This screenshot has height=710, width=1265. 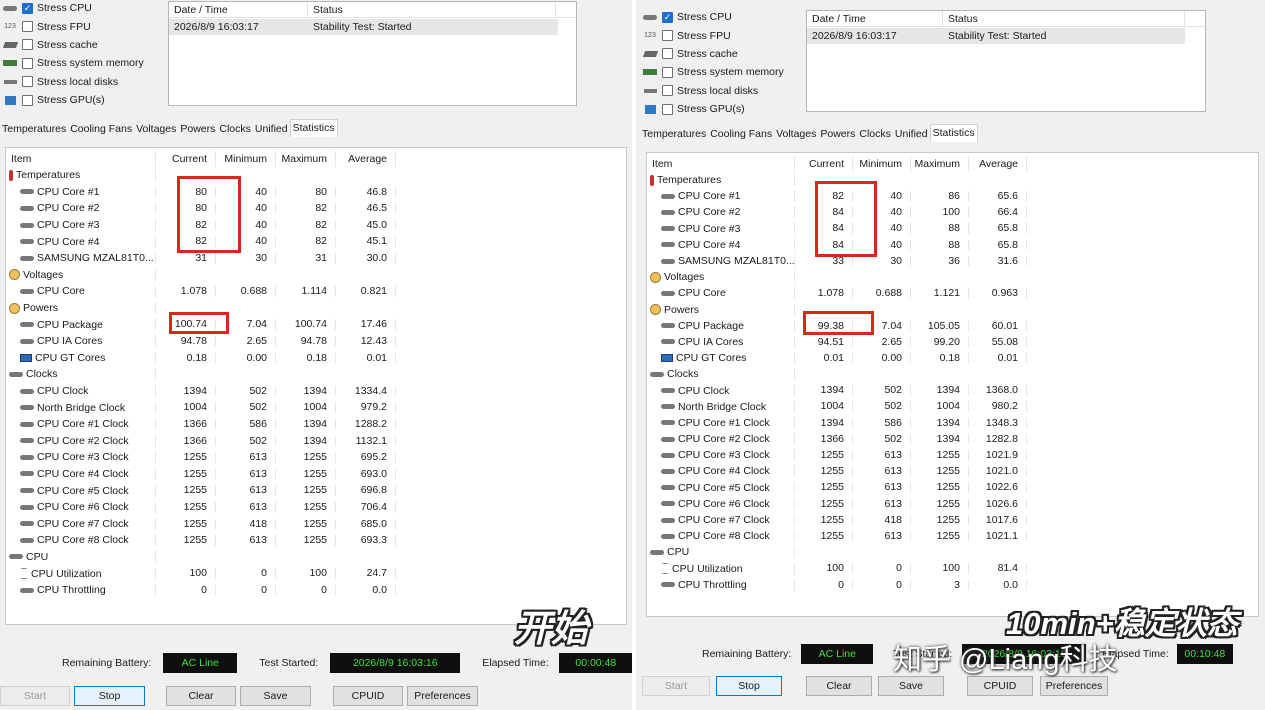 What do you see at coordinates (674, 134) in the screenshot?
I see `tab-temperatures: Temperatures` at bounding box center [674, 134].